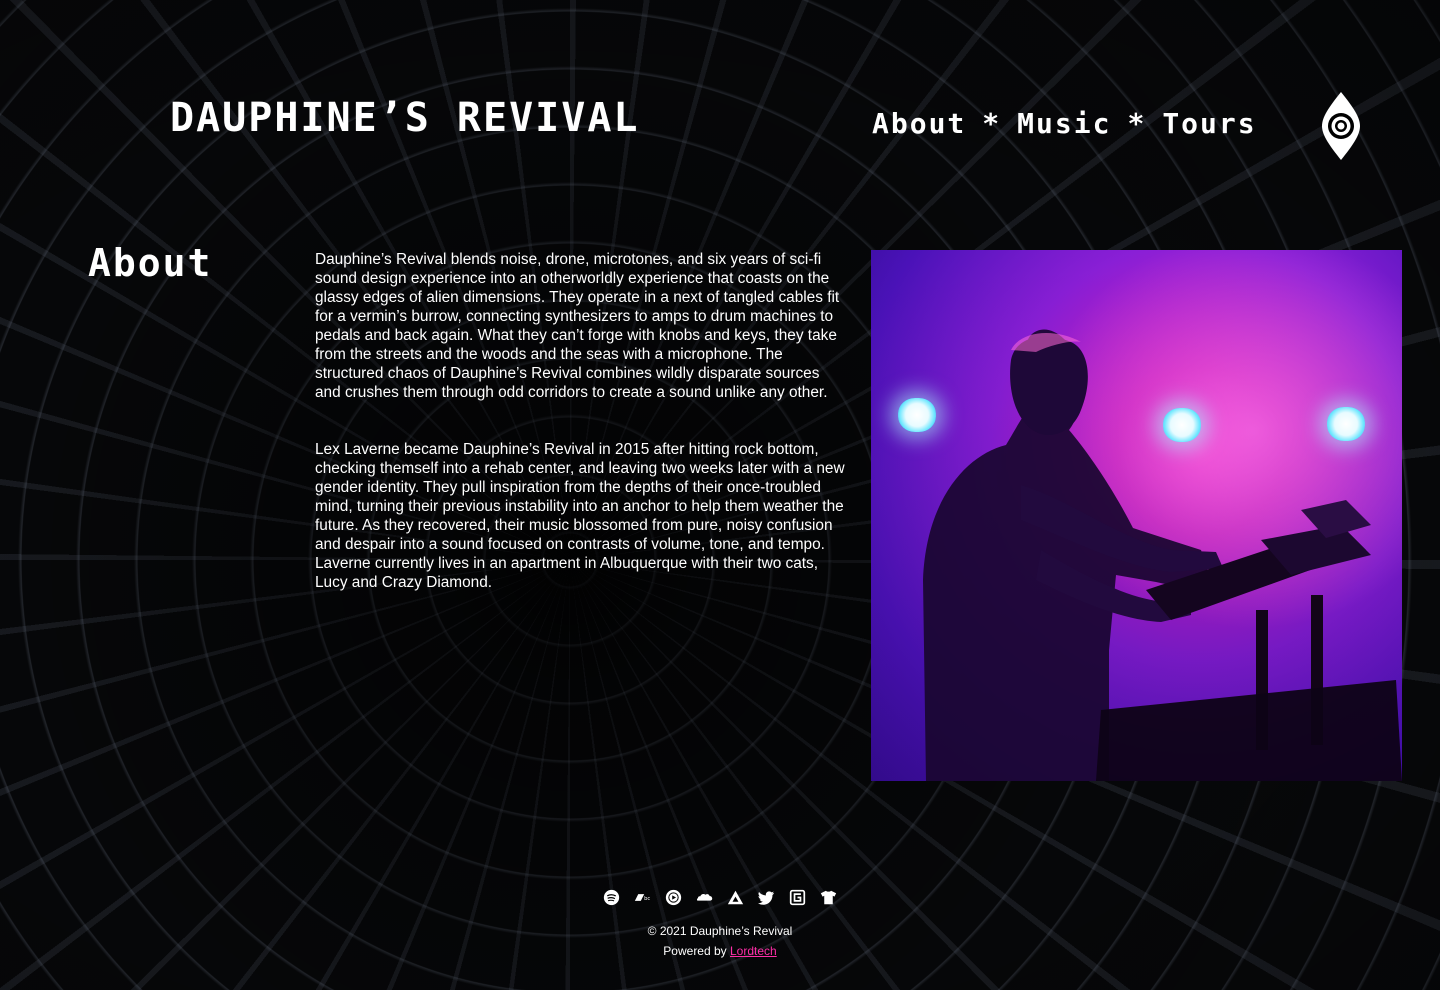 Image resolution: width=1440 pixels, height=990 pixels. Describe the element at coordinates (1209, 124) in the screenshot. I see `nav-tours: Tours` at that location.